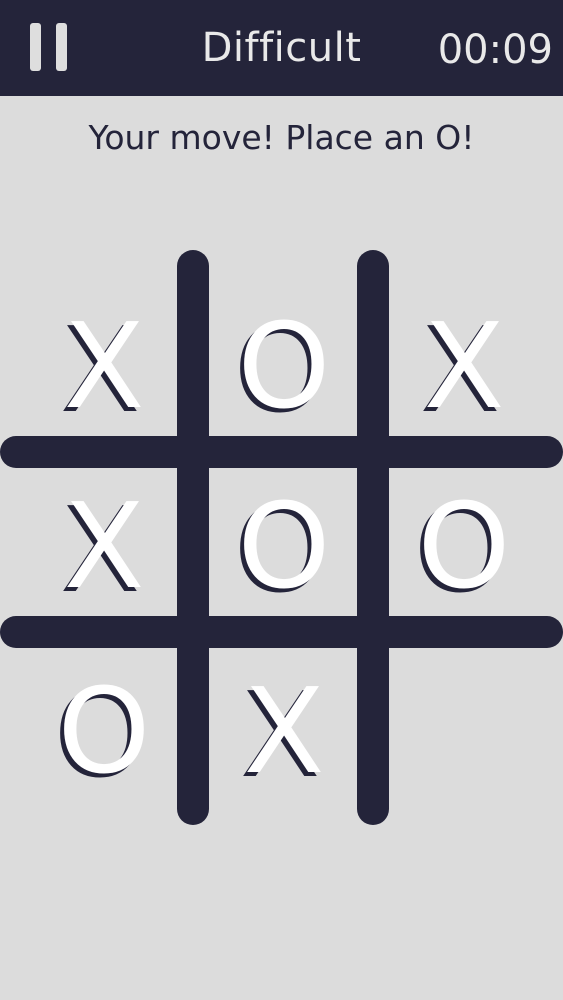 Image resolution: width=563 pixels, height=1000 pixels. Describe the element at coordinates (464, 546) in the screenshot. I see `board-cell-r2-c3: O` at that location.